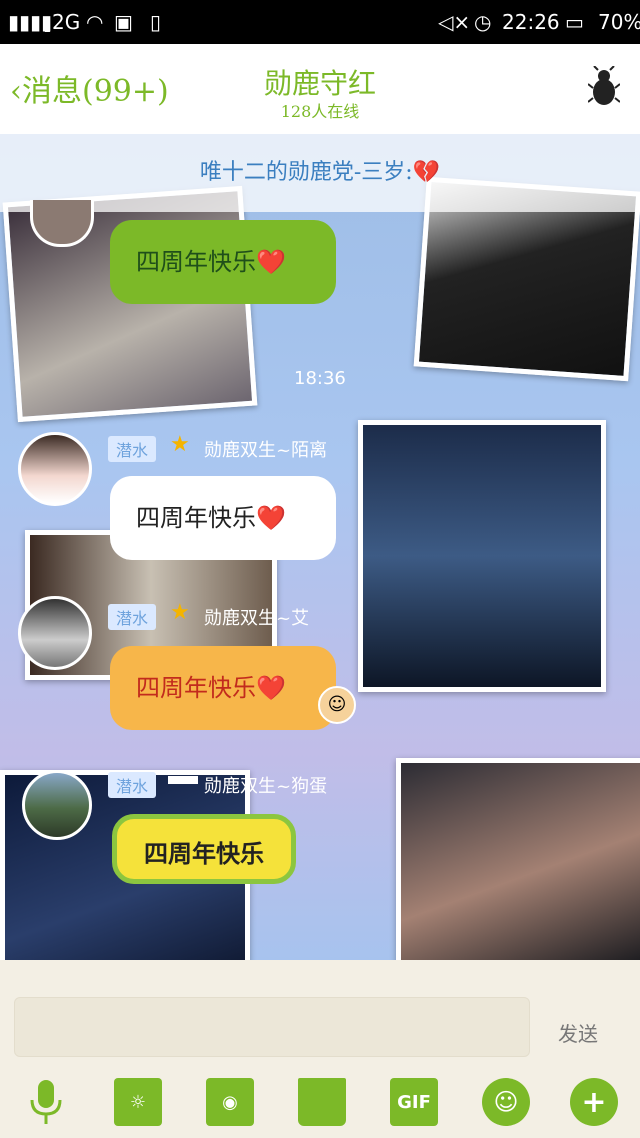 The width and height of the screenshot is (640, 1138). What do you see at coordinates (320, 378) in the screenshot?
I see `message-timestamp: 18:36` at bounding box center [320, 378].